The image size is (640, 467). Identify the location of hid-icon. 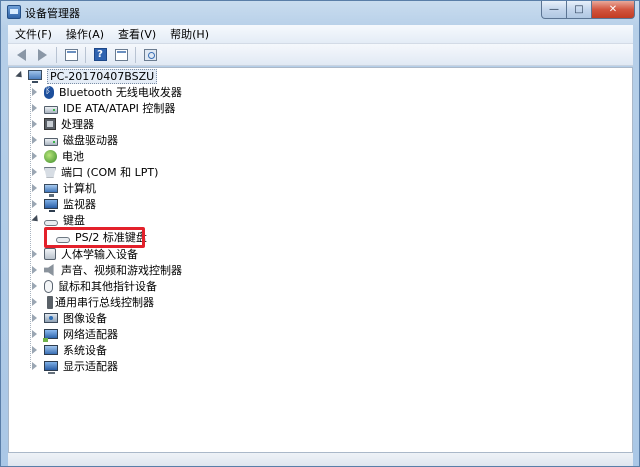
(50, 254).